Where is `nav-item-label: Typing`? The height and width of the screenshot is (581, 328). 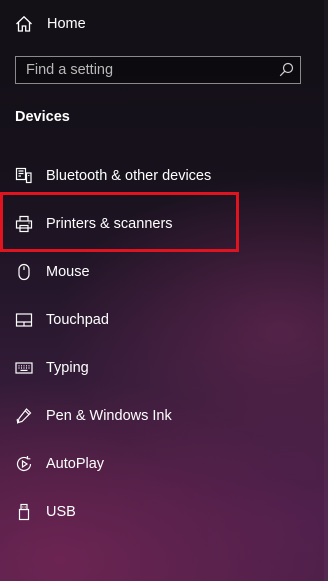
nav-item-label: Typing is located at coordinates (67, 368).